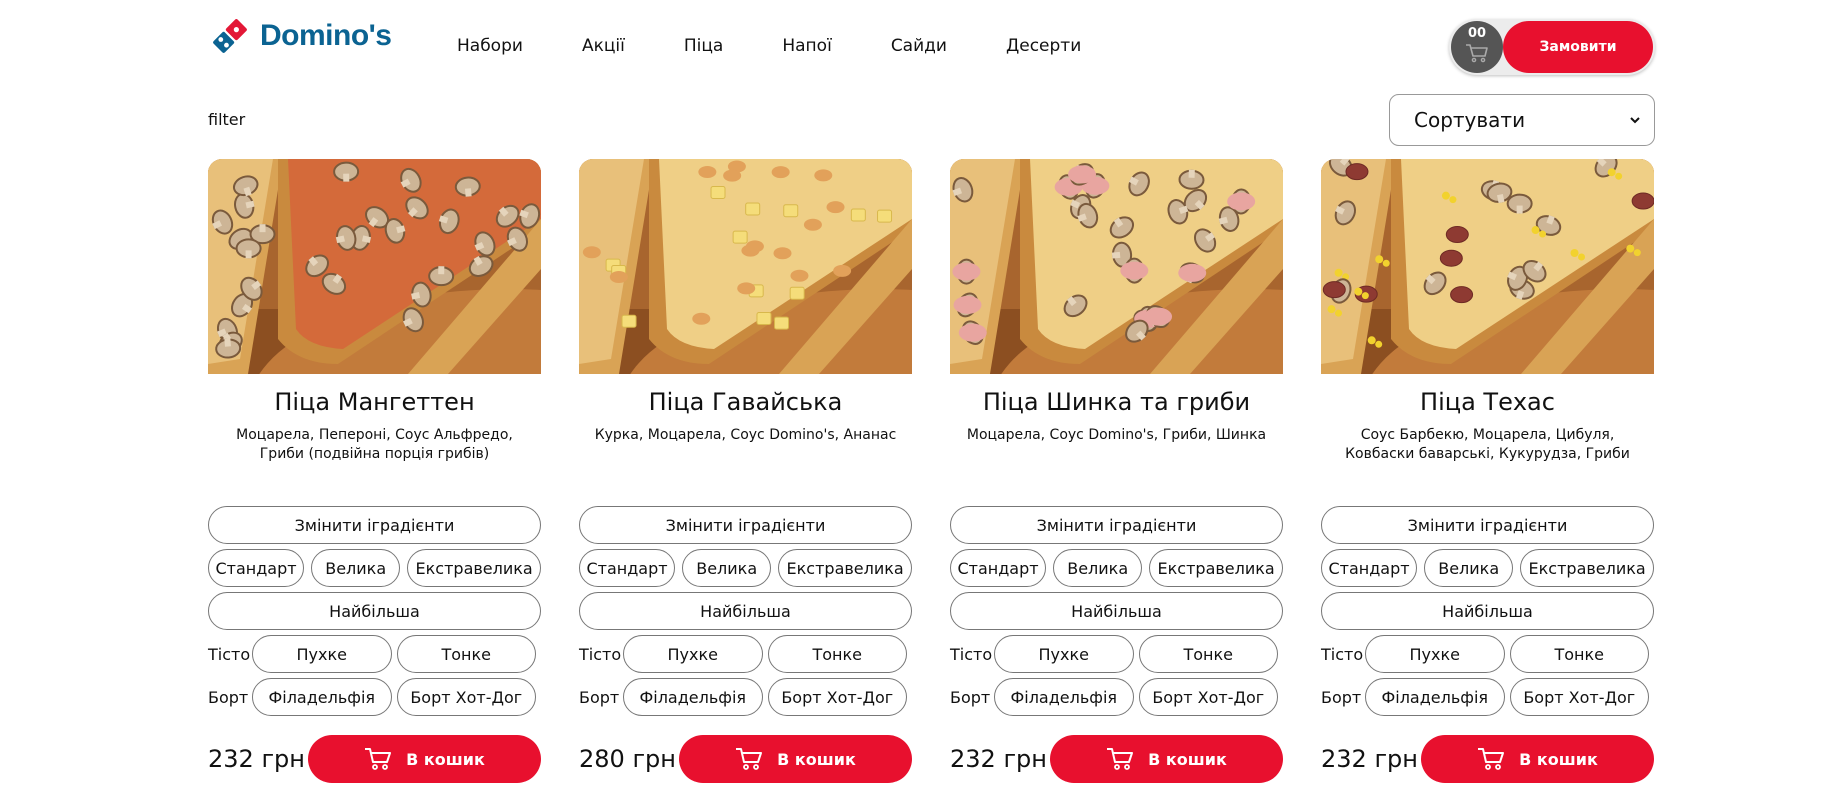 This screenshot has height=809, width=1844. I want to click on product-title: Піца Мангеттен, so click(374, 402).